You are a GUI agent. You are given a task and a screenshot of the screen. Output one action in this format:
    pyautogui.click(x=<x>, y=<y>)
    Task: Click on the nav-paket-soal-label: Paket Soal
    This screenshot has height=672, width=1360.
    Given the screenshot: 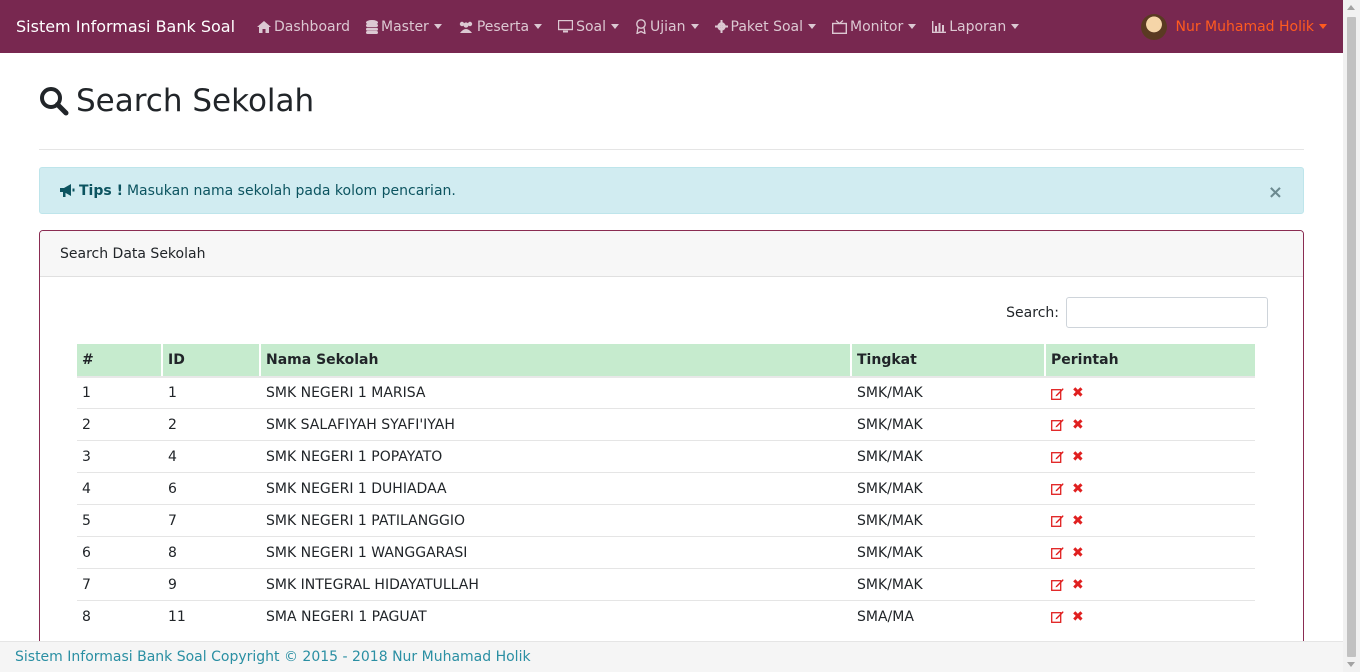 What is the action you would take?
    pyautogui.click(x=766, y=26)
    